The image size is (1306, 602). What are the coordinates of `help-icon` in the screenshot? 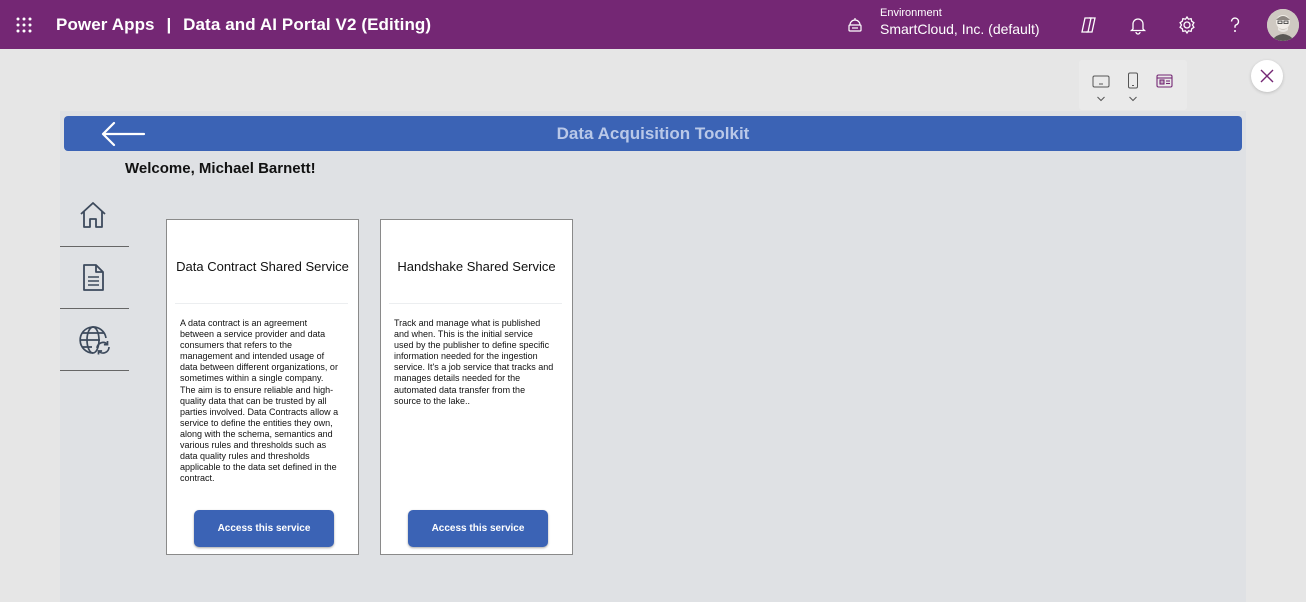 It's located at (1235, 25).